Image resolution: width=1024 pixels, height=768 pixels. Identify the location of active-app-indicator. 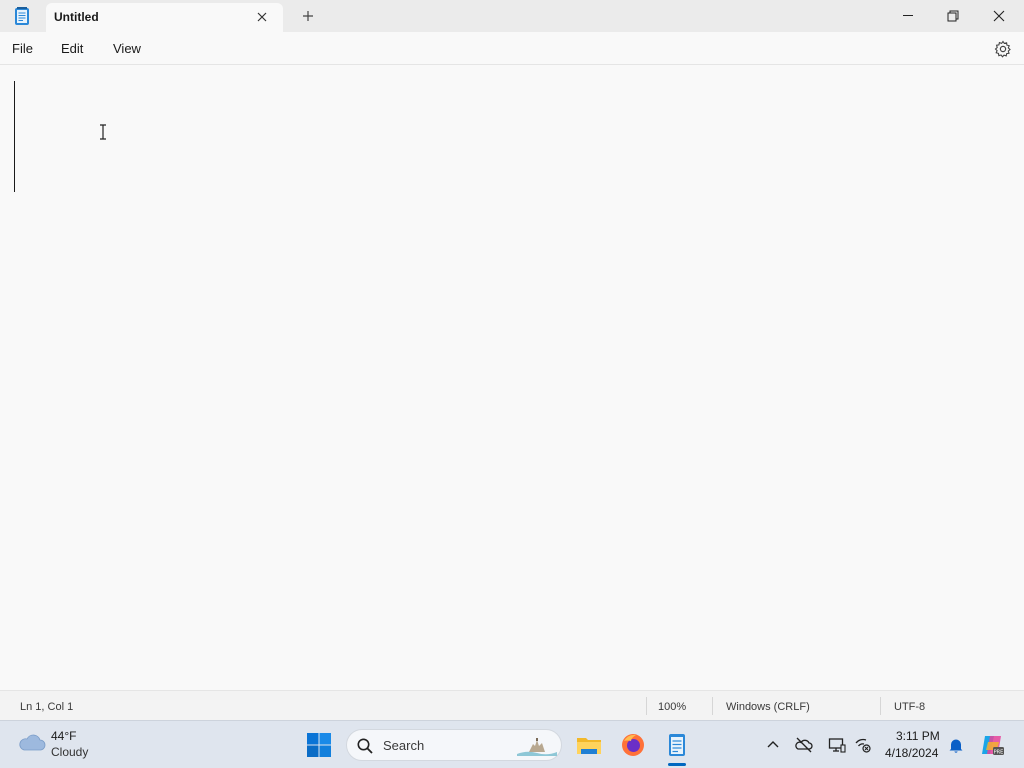
(677, 764).